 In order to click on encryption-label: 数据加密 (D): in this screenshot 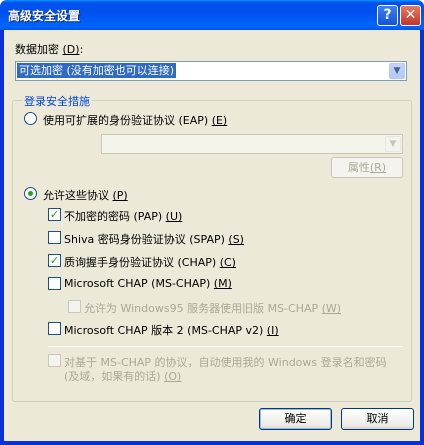, I will do `click(49, 49)`.